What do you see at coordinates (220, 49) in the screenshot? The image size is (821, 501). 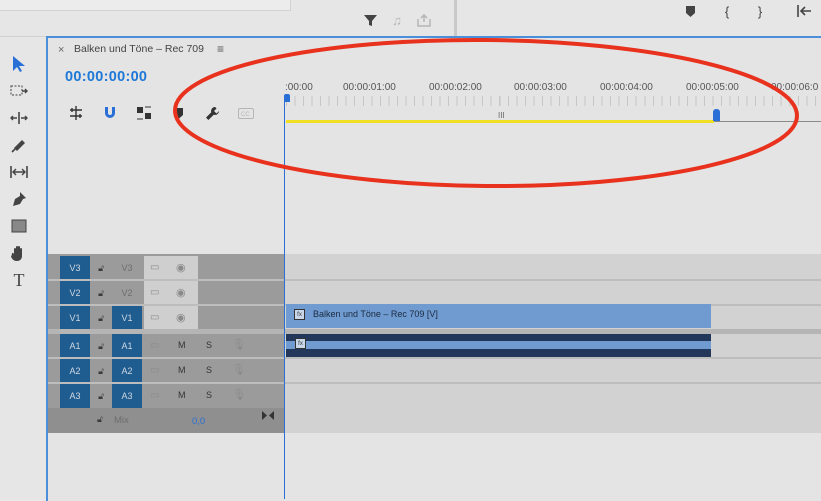 I see `panel-menu-icon: ≡` at bounding box center [220, 49].